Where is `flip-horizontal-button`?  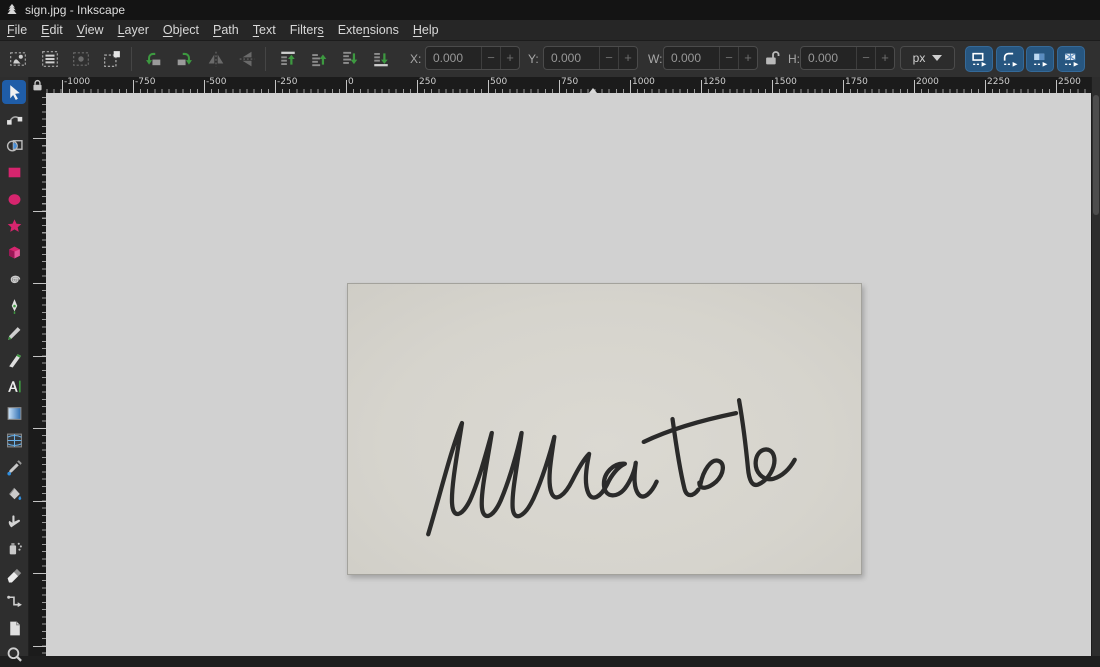 flip-horizontal-button is located at coordinates (215, 59).